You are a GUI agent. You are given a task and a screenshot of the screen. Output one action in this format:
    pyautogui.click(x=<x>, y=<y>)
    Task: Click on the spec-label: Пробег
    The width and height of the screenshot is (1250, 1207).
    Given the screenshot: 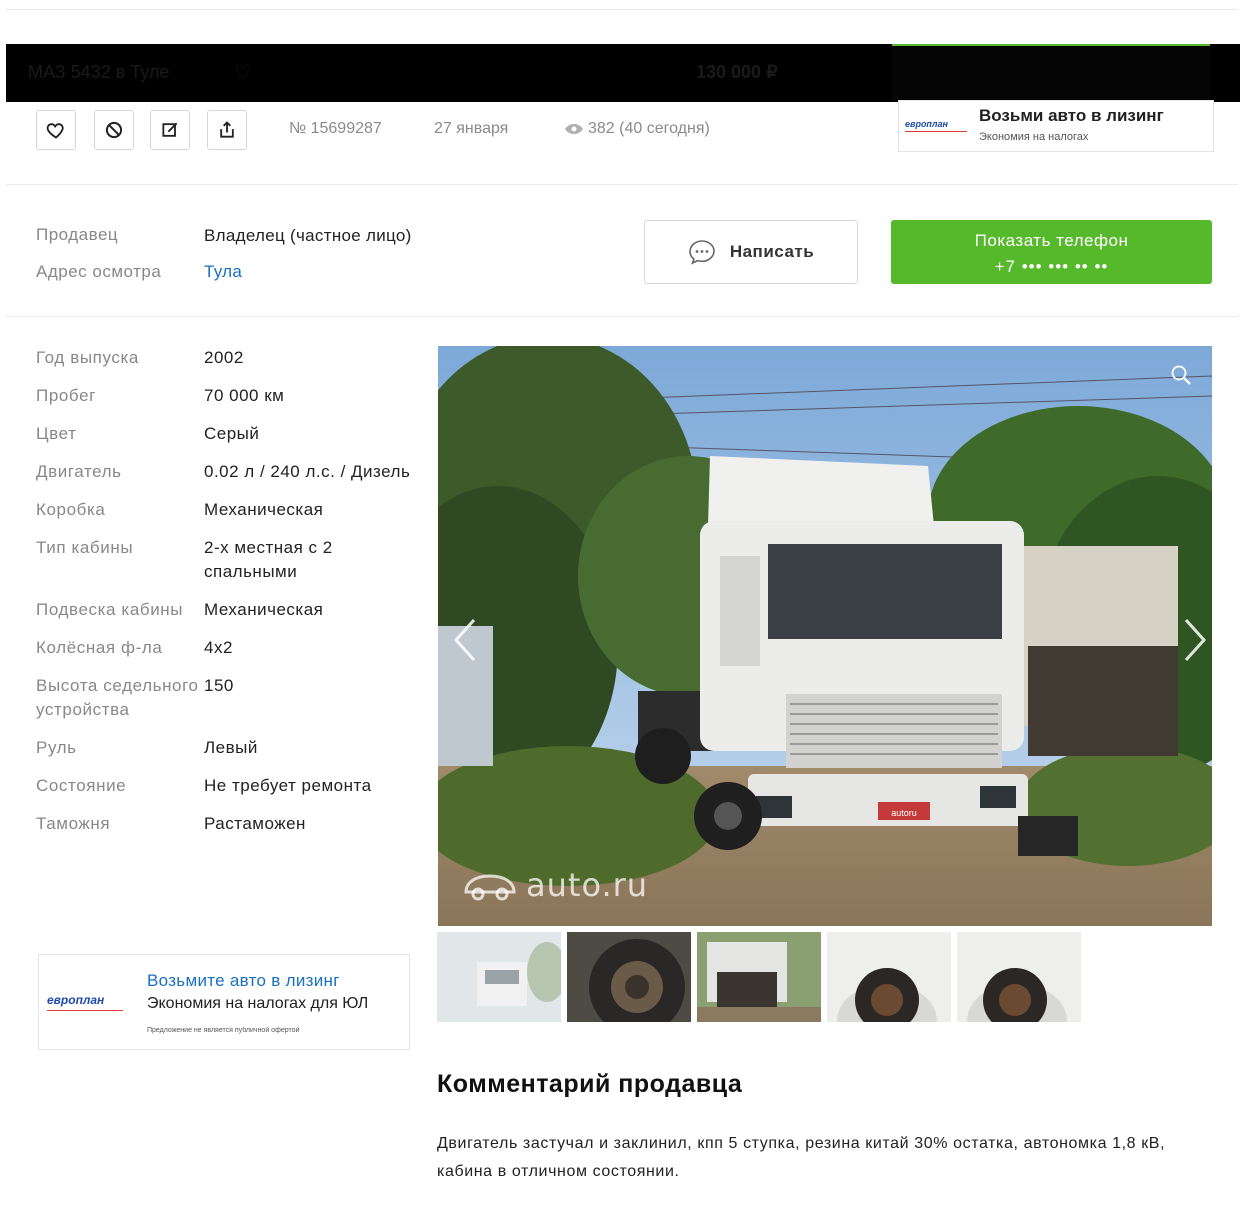 What is the action you would take?
    pyautogui.click(x=66, y=395)
    